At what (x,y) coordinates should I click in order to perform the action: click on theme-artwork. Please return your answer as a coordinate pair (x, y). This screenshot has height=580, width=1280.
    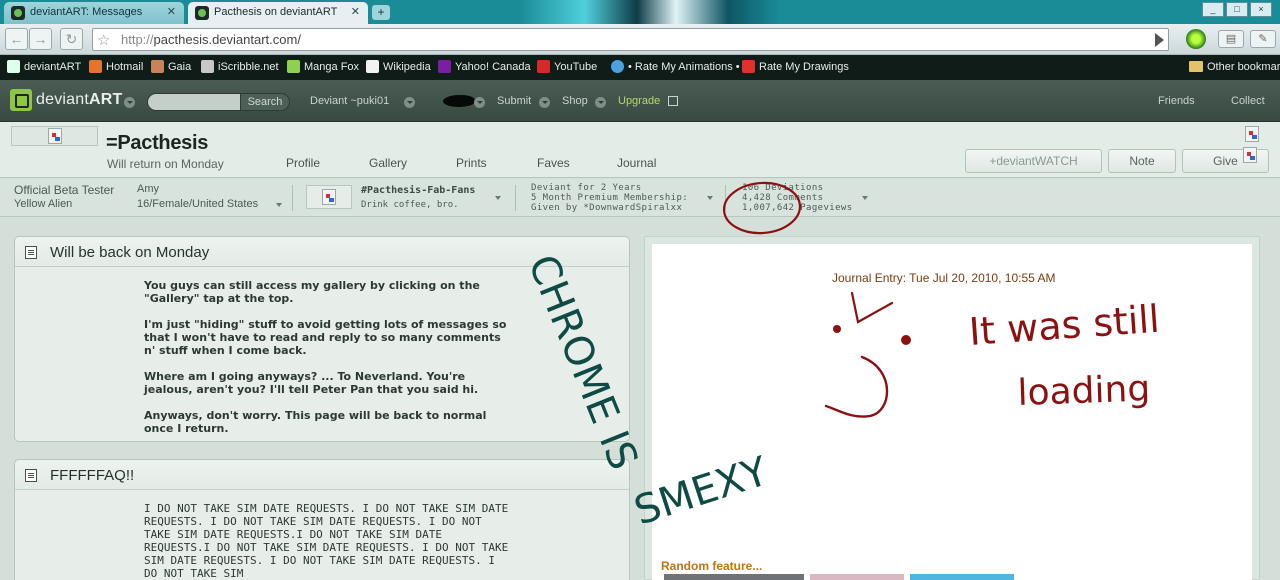
    Looking at the image, I should click on (650, 12).